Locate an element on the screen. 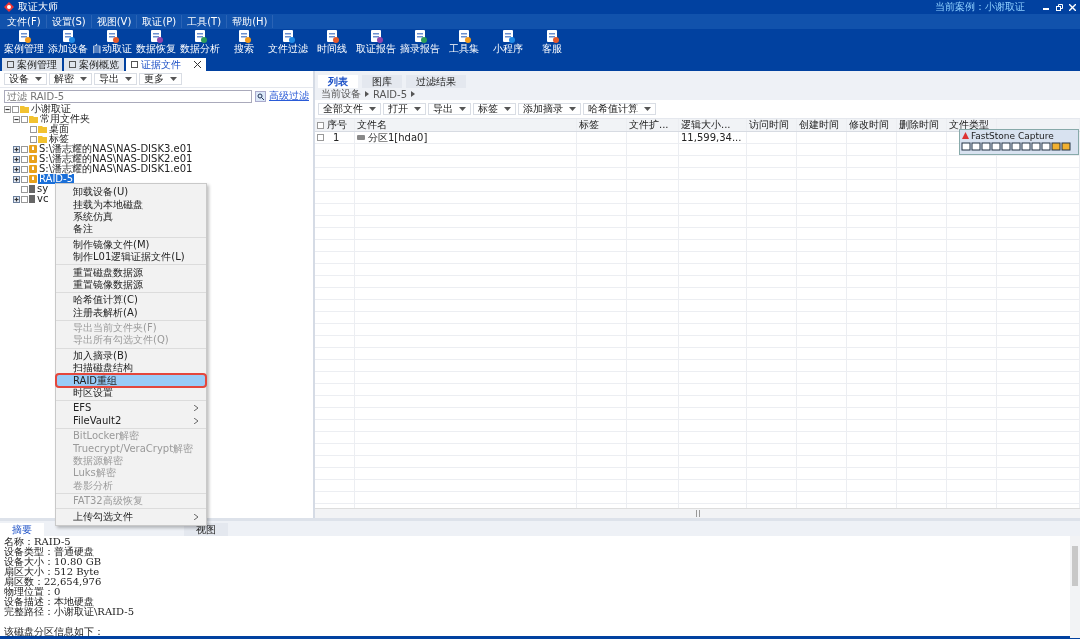 Image resolution: width=1080 pixels, height=639 pixels. document-tab: 证据文件 is located at coordinates (166, 64).